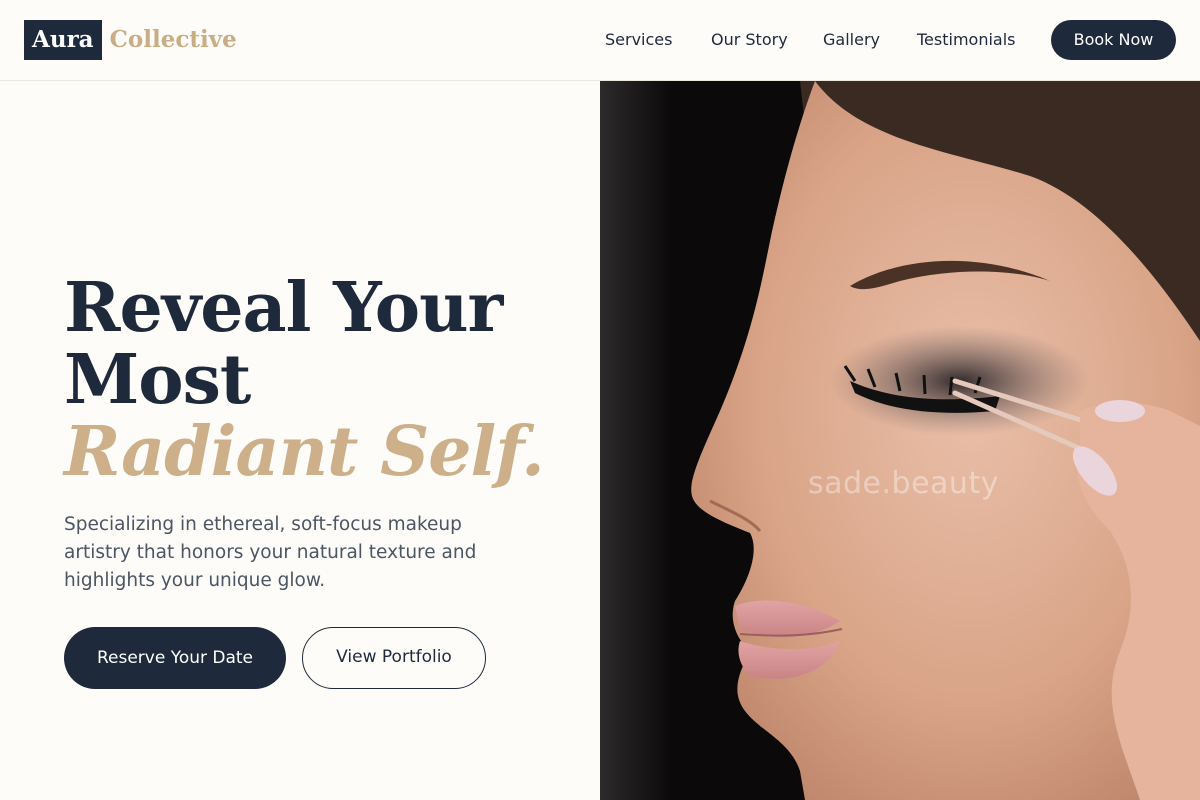  I want to click on hero-title-line-1: Reveal Your, so click(283, 308).